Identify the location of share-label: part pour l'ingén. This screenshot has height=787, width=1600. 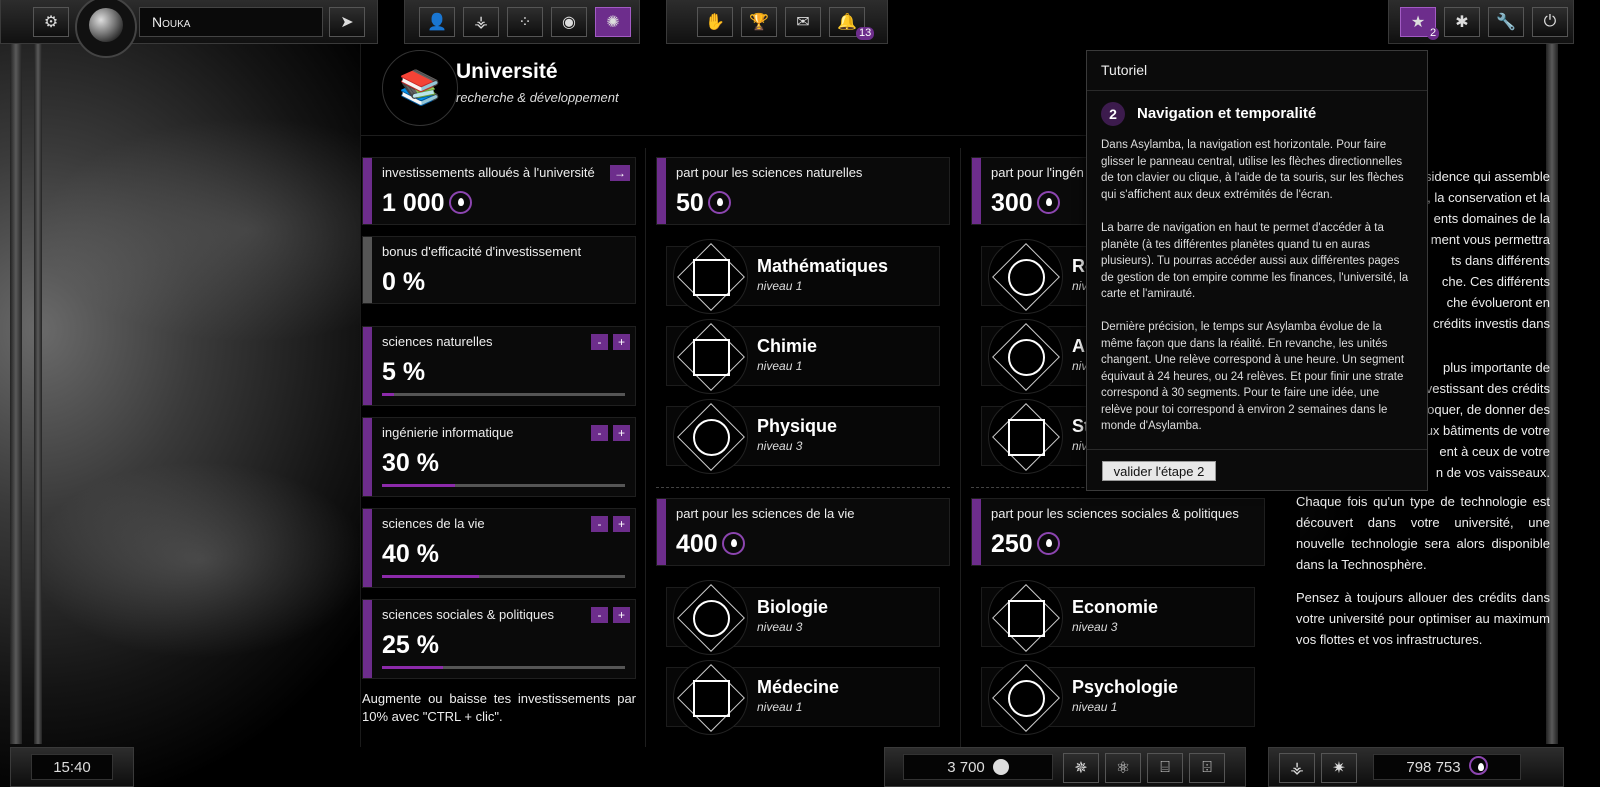
(1037, 172).